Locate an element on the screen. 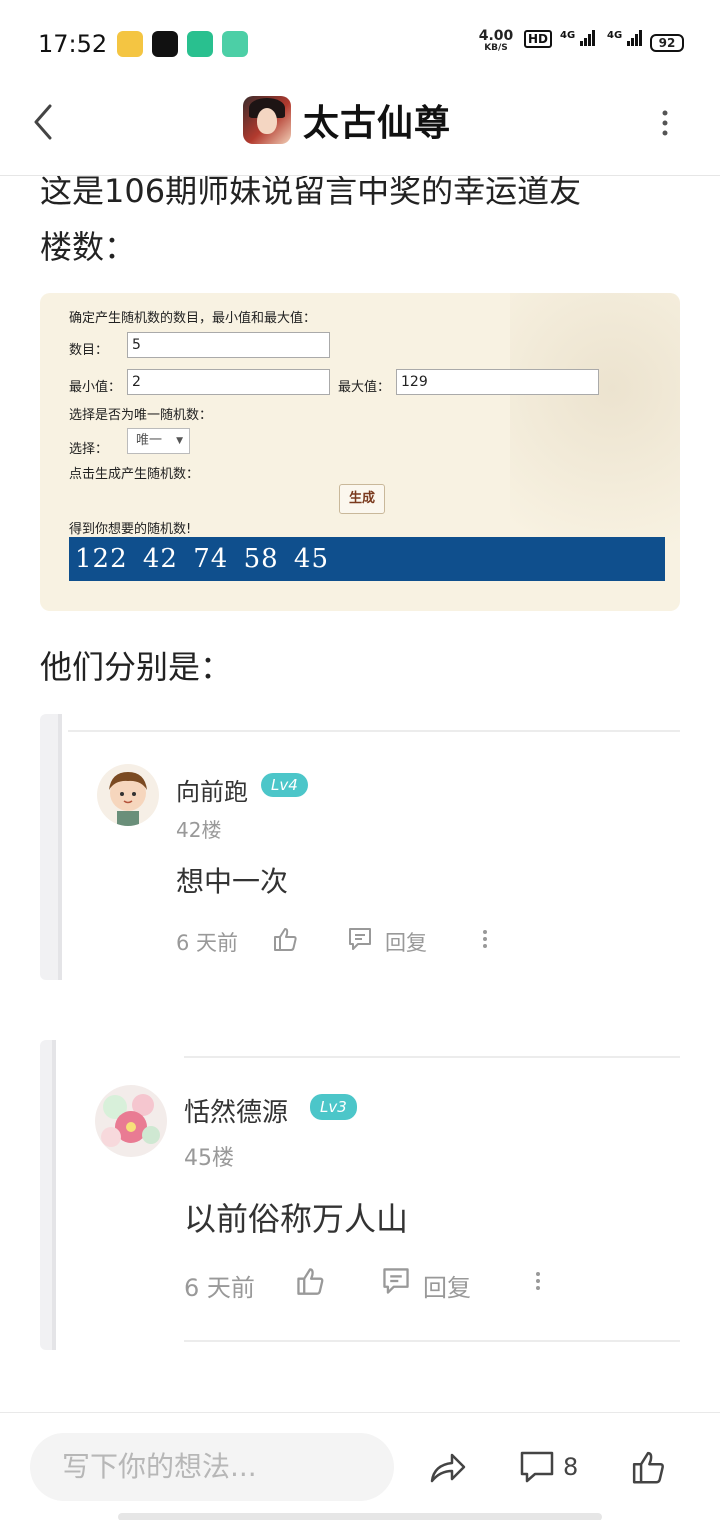  rn-select: 唯一 ▼ is located at coordinates (158, 441).